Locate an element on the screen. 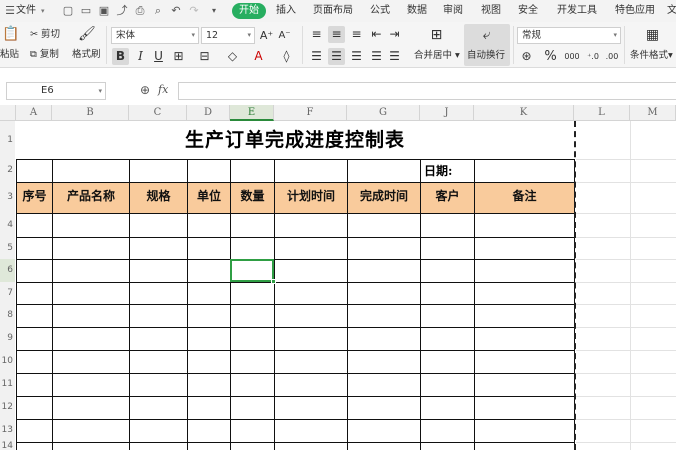  row-header: 1 is located at coordinates (7, 140).